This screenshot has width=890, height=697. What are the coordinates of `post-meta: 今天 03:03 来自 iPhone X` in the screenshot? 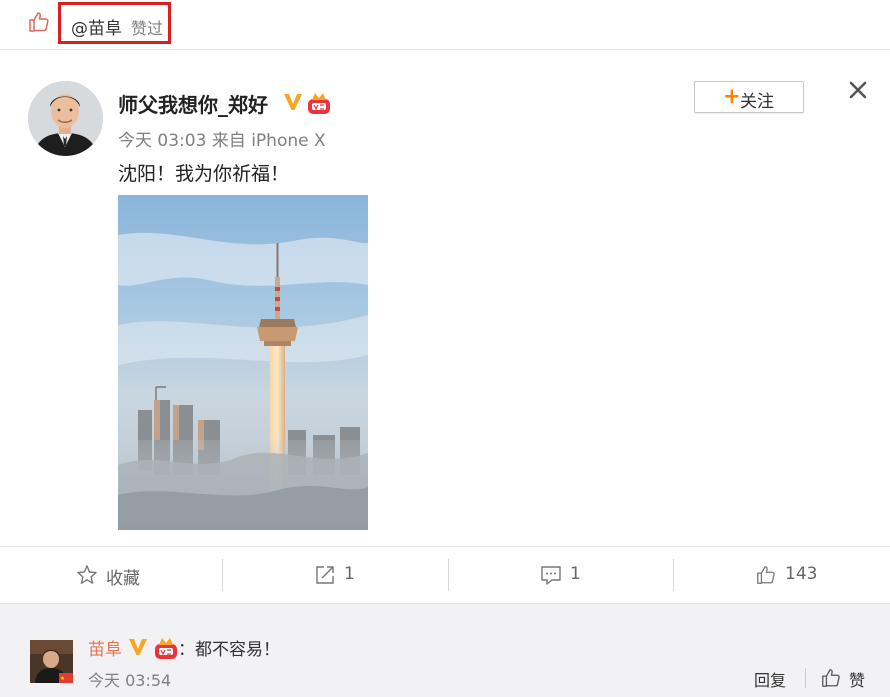 It's located at (222, 141).